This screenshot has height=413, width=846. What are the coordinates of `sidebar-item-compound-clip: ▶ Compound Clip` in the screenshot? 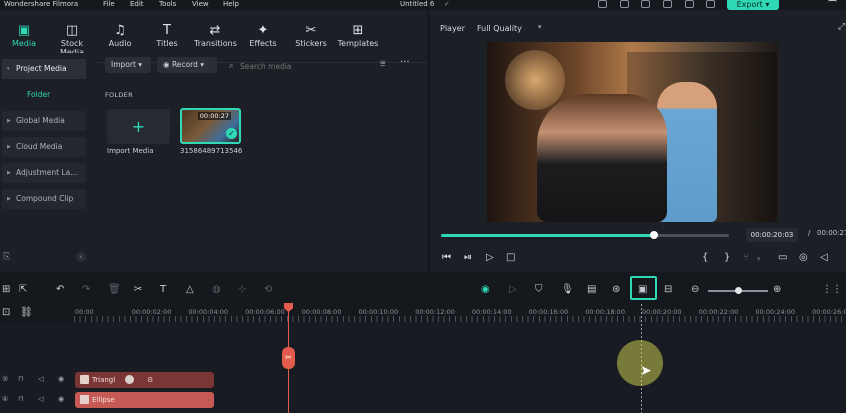 It's located at (44, 199).